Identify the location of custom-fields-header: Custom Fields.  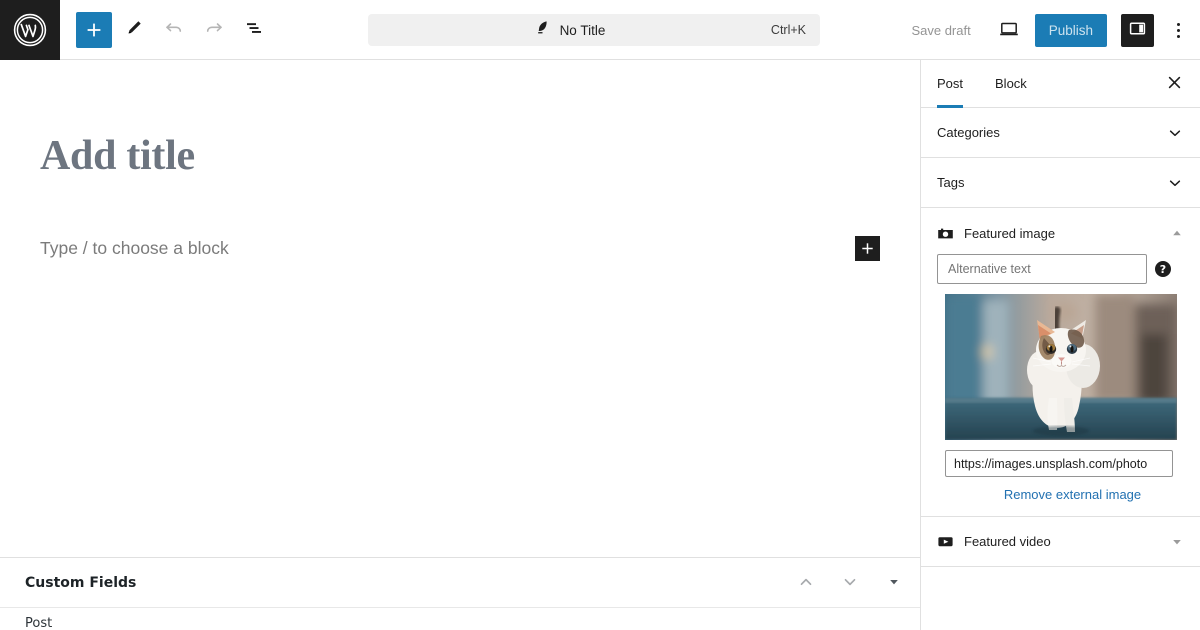
(460, 583).